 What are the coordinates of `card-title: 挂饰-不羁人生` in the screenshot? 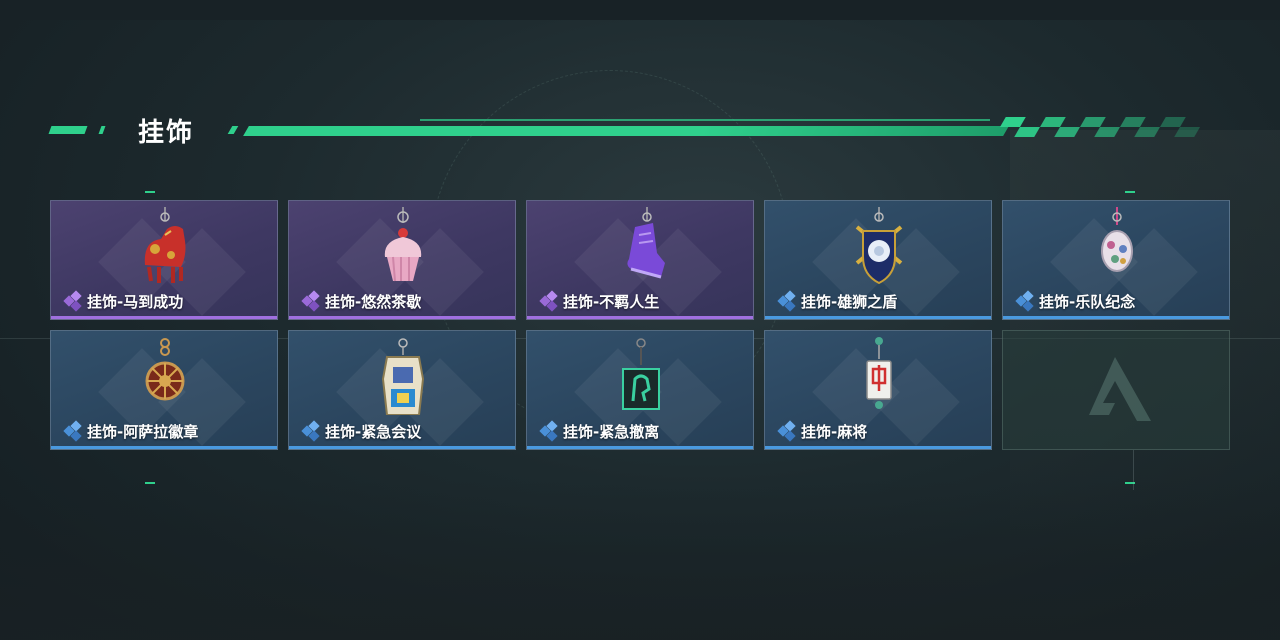 It's located at (611, 301).